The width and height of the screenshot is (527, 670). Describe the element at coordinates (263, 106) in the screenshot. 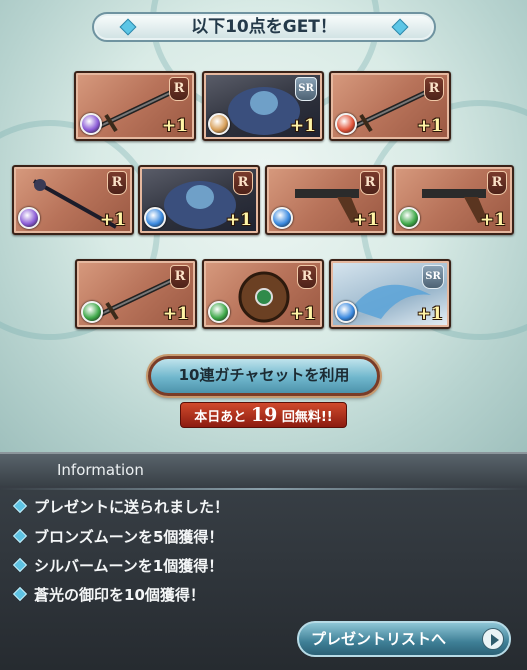

I see `item-card-character: SR +1` at that location.